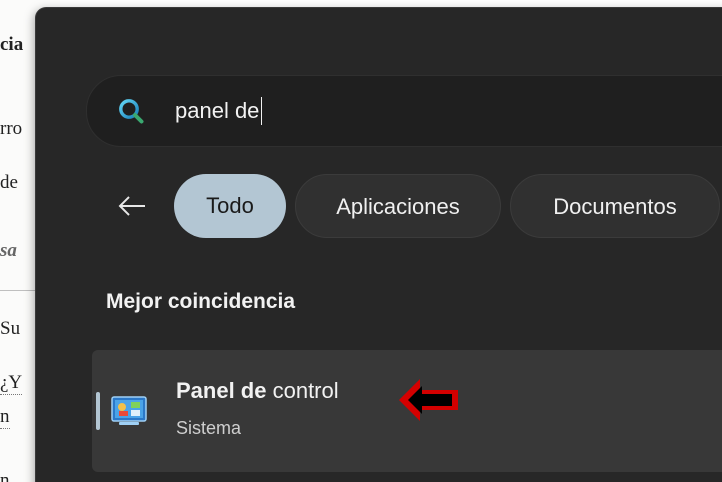 Image resolution: width=722 pixels, height=482 pixels. What do you see at coordinates (12, 44) in the screenshot?
I see `background-text-fragment: cia` at bounding box center [12, 44].